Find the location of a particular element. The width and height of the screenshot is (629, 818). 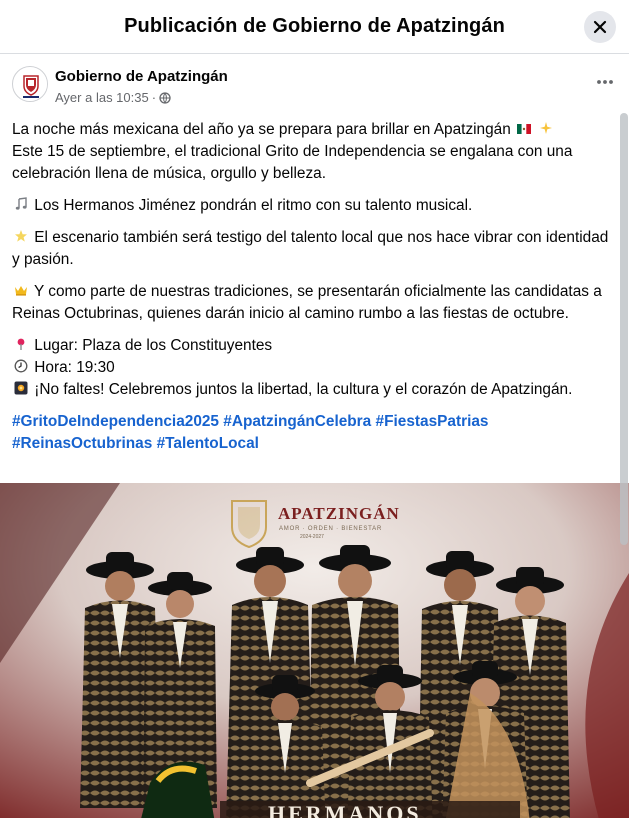

post-timestamp: Ayer a las 10:35 is located at coordinates (102, 97).